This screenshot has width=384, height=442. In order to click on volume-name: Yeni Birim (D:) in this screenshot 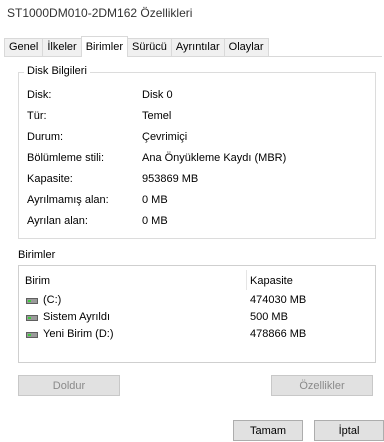, I will do `click(78, 334)`.